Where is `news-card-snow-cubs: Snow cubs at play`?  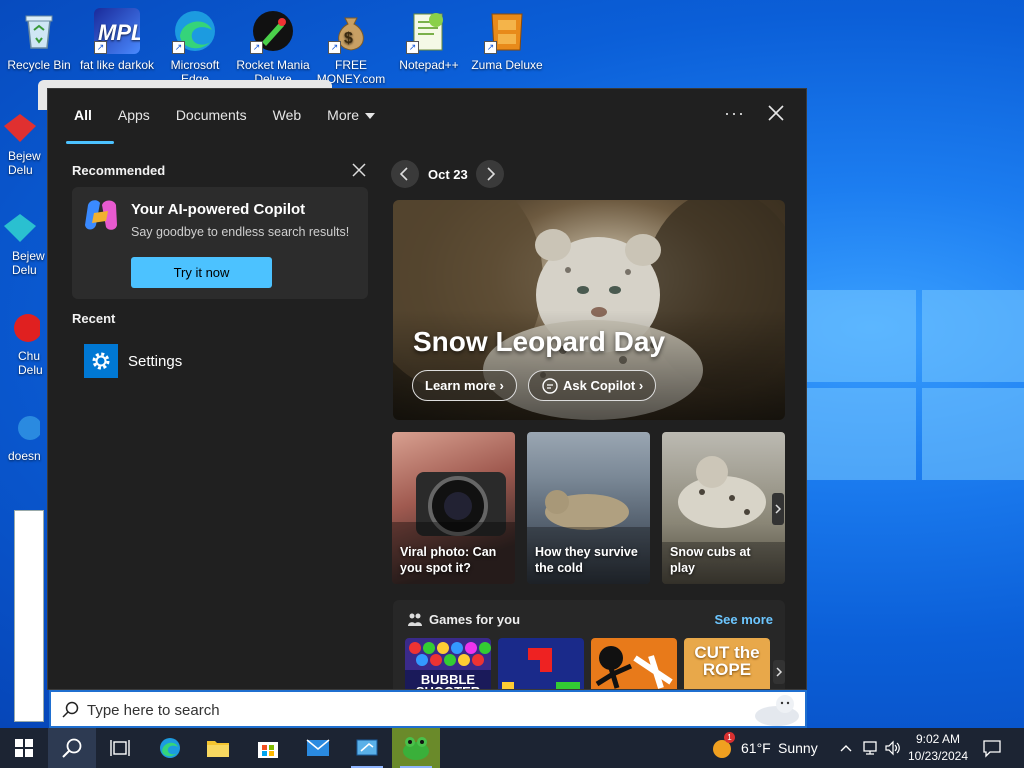 news-card-snow-cubs: Snow cubs at play is located at coordinates (723, 508).